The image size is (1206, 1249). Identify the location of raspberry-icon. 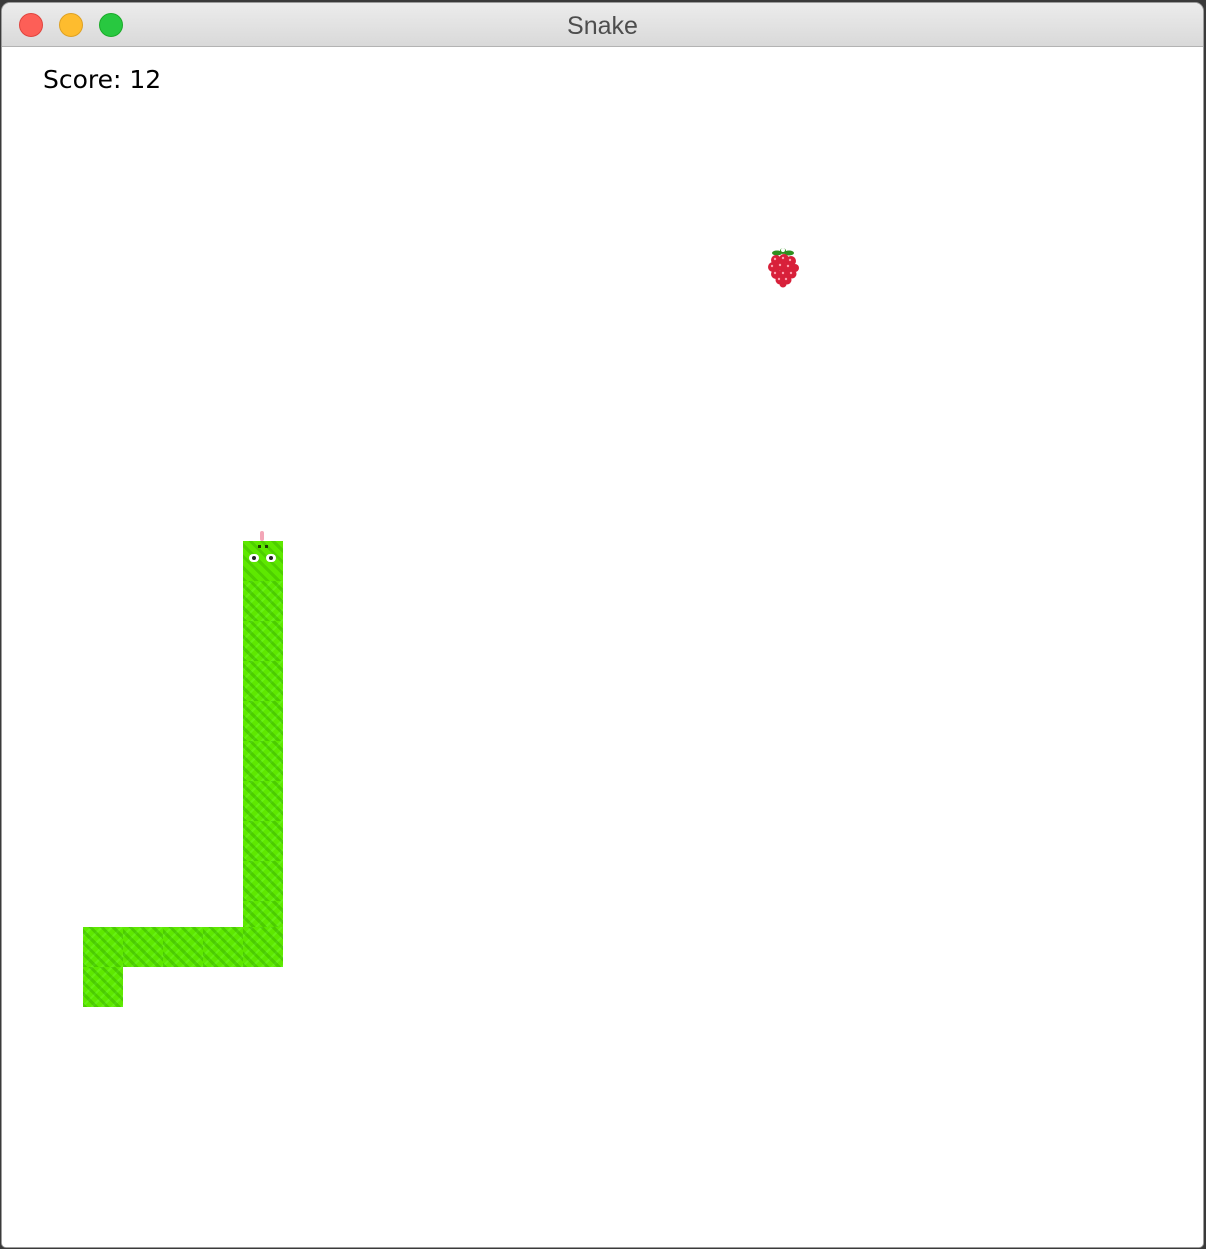
(783, 268).